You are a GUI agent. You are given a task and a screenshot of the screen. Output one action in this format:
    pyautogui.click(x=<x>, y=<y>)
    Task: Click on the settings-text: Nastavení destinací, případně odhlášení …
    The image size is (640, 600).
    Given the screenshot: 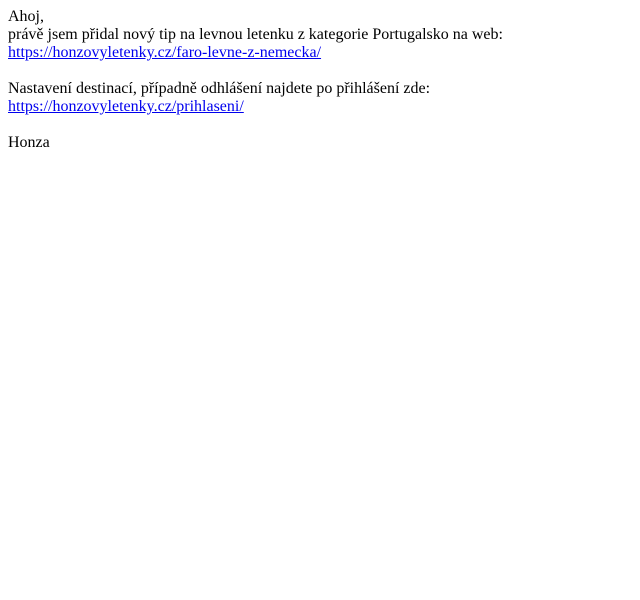 What is the action you would take?
    pyautogui.click(x=219, y=88)
    